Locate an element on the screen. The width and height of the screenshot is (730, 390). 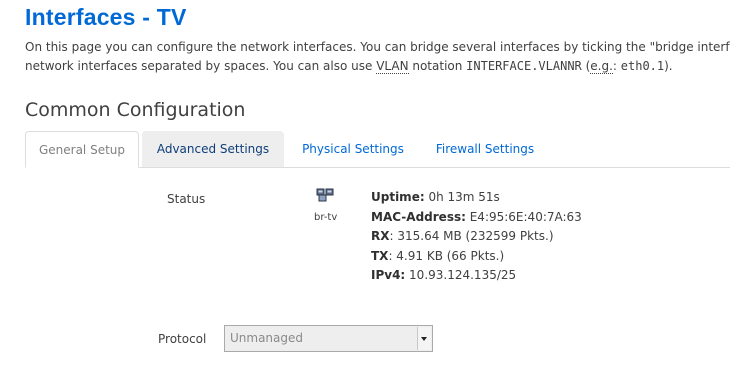
eg-abbreviation: e.g. is located at coordinates (601, 66).